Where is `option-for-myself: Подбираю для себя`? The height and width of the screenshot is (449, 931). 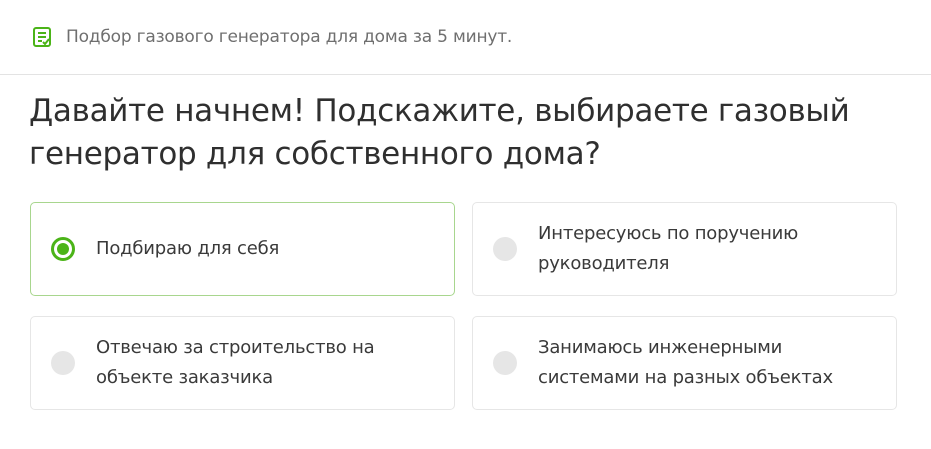 option-for-myself: Подбираю для себя is located at coordinates (242, 249).